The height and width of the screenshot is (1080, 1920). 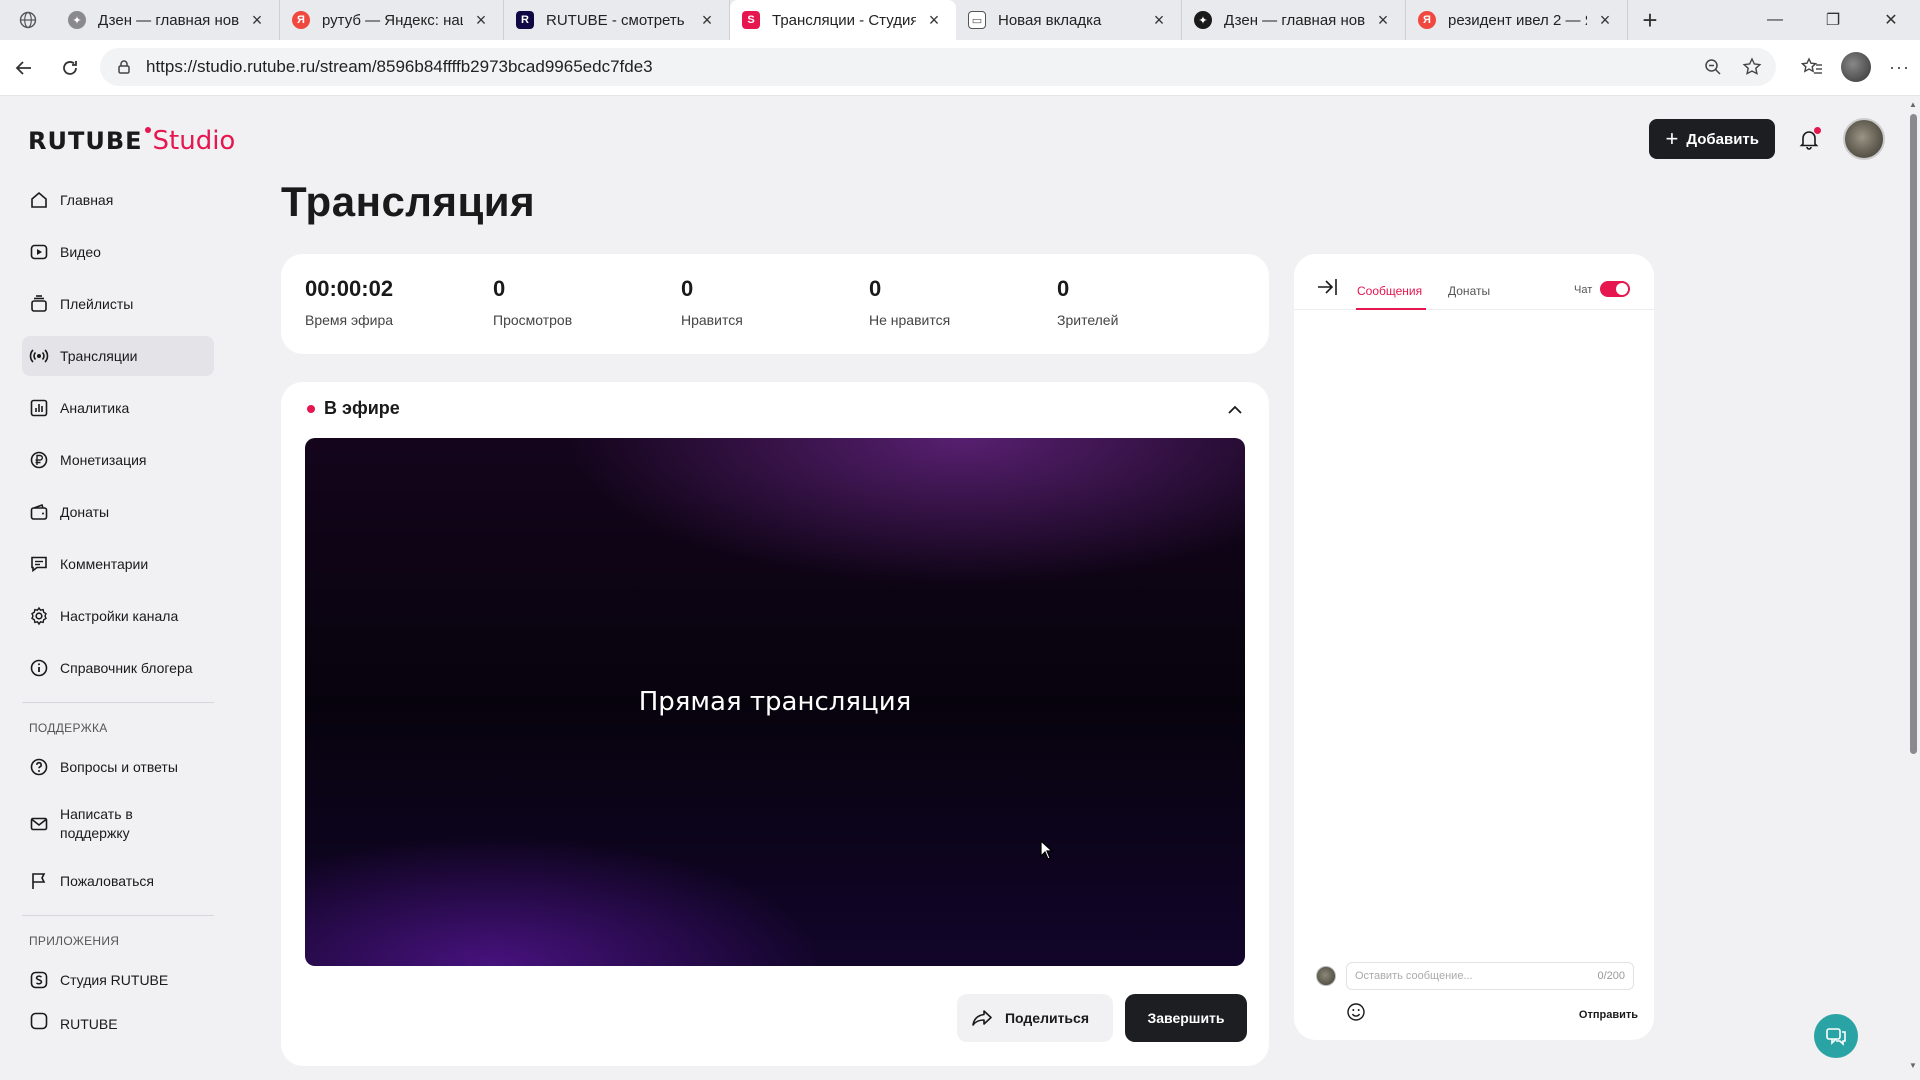 What do you see at coordinates (39, 460) in the screenshot?
I see `ruble-icon` at bounding box center [39, 460].